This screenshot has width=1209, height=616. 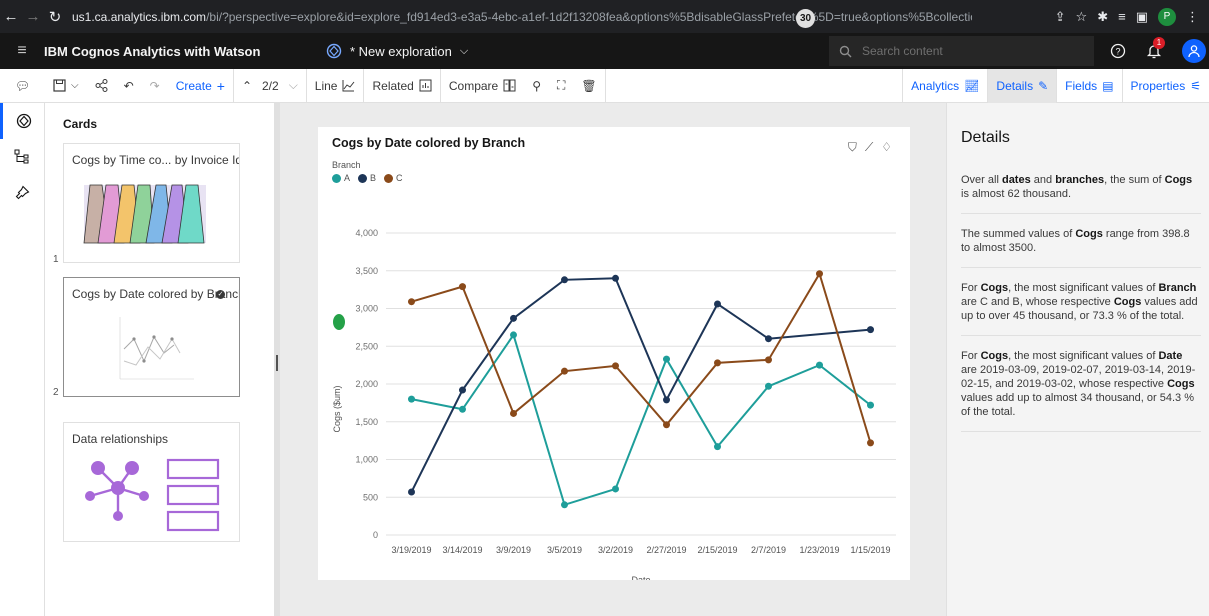 What do you see at coordinates (120, 439) in the screenshot?
I see `card-title: Data relationships` at bounding box center [120, 439].